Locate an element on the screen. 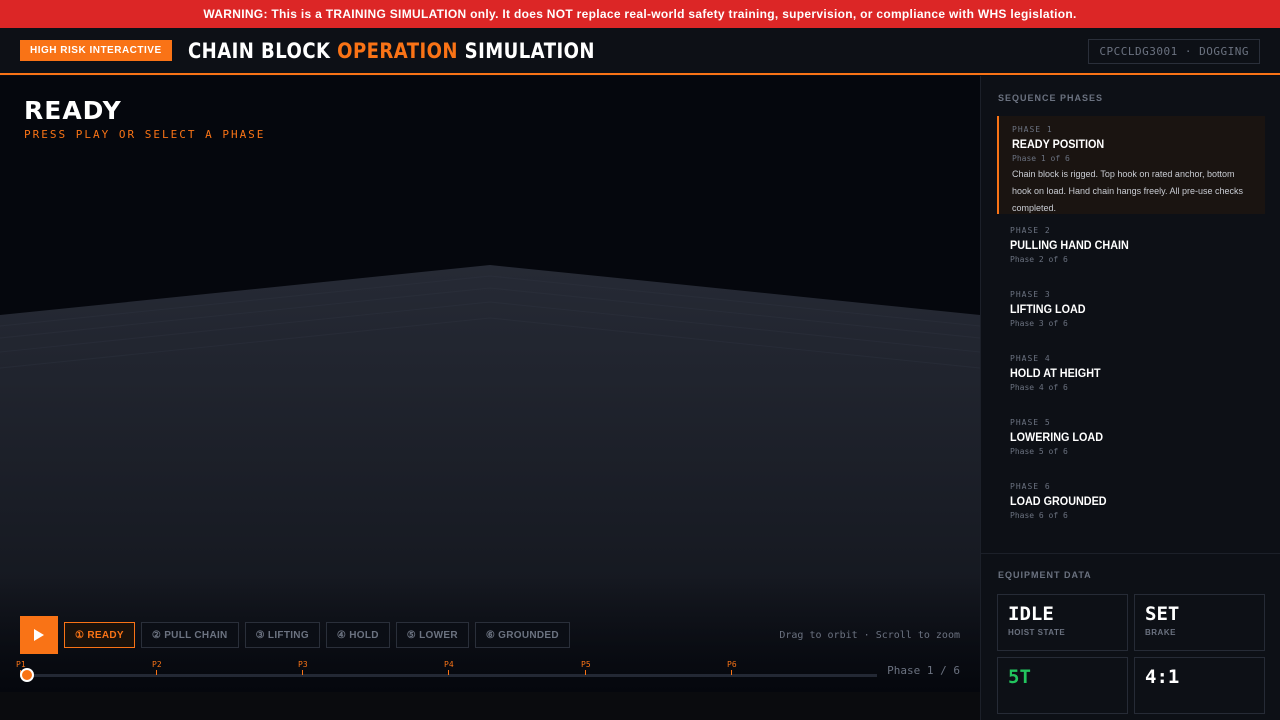 This screenshot has height=720, width=1280. phase-button-lifting: ③ LIFTING is located at coordinates (282, 635).